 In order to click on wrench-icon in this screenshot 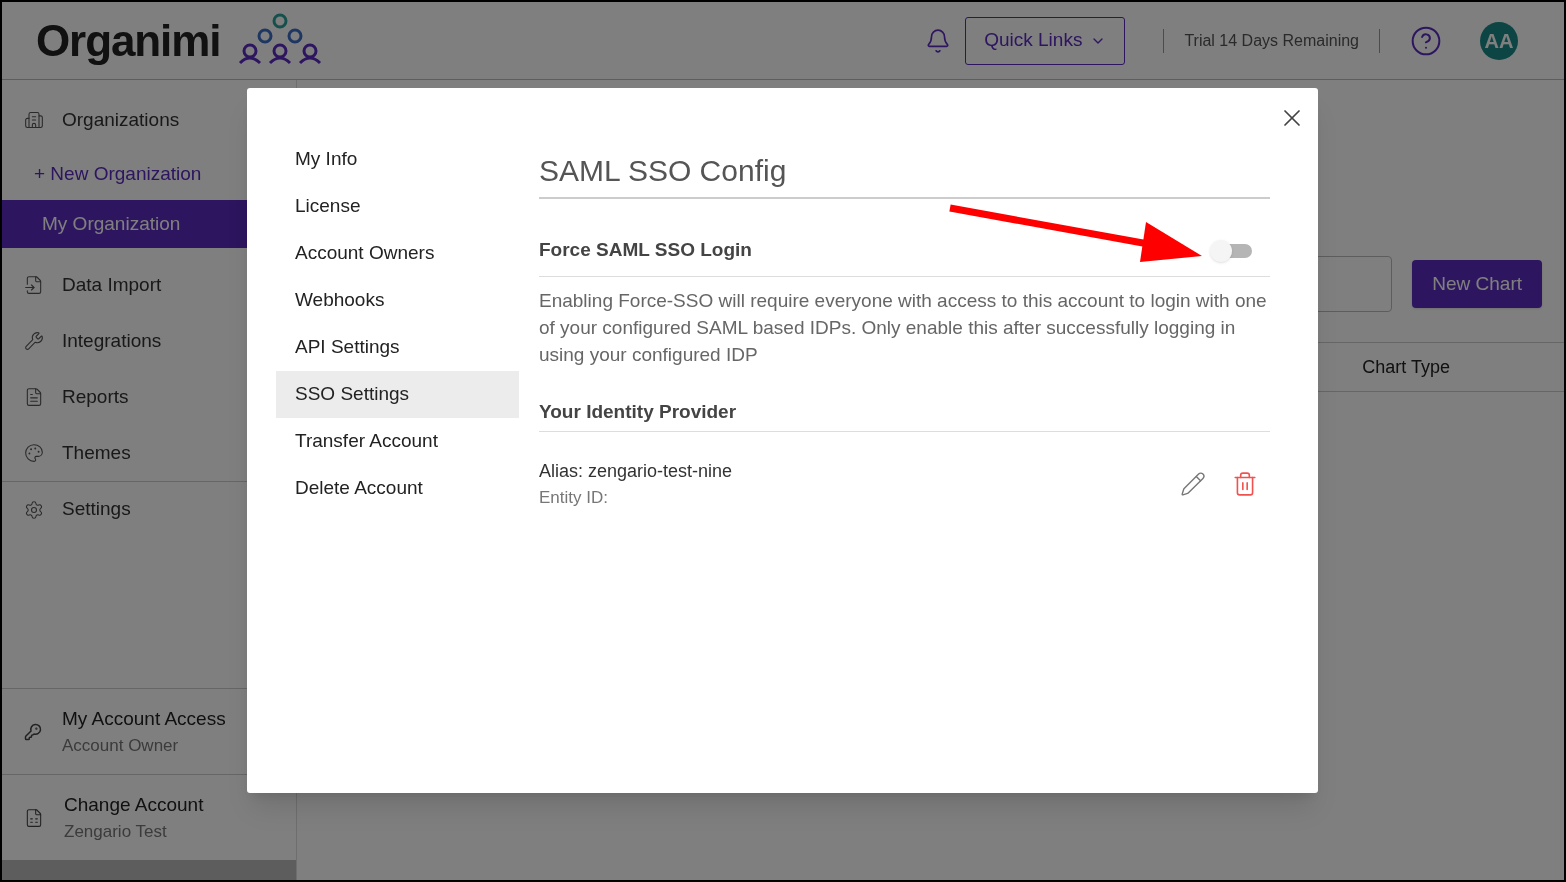, I will do `click(34, 341)`.